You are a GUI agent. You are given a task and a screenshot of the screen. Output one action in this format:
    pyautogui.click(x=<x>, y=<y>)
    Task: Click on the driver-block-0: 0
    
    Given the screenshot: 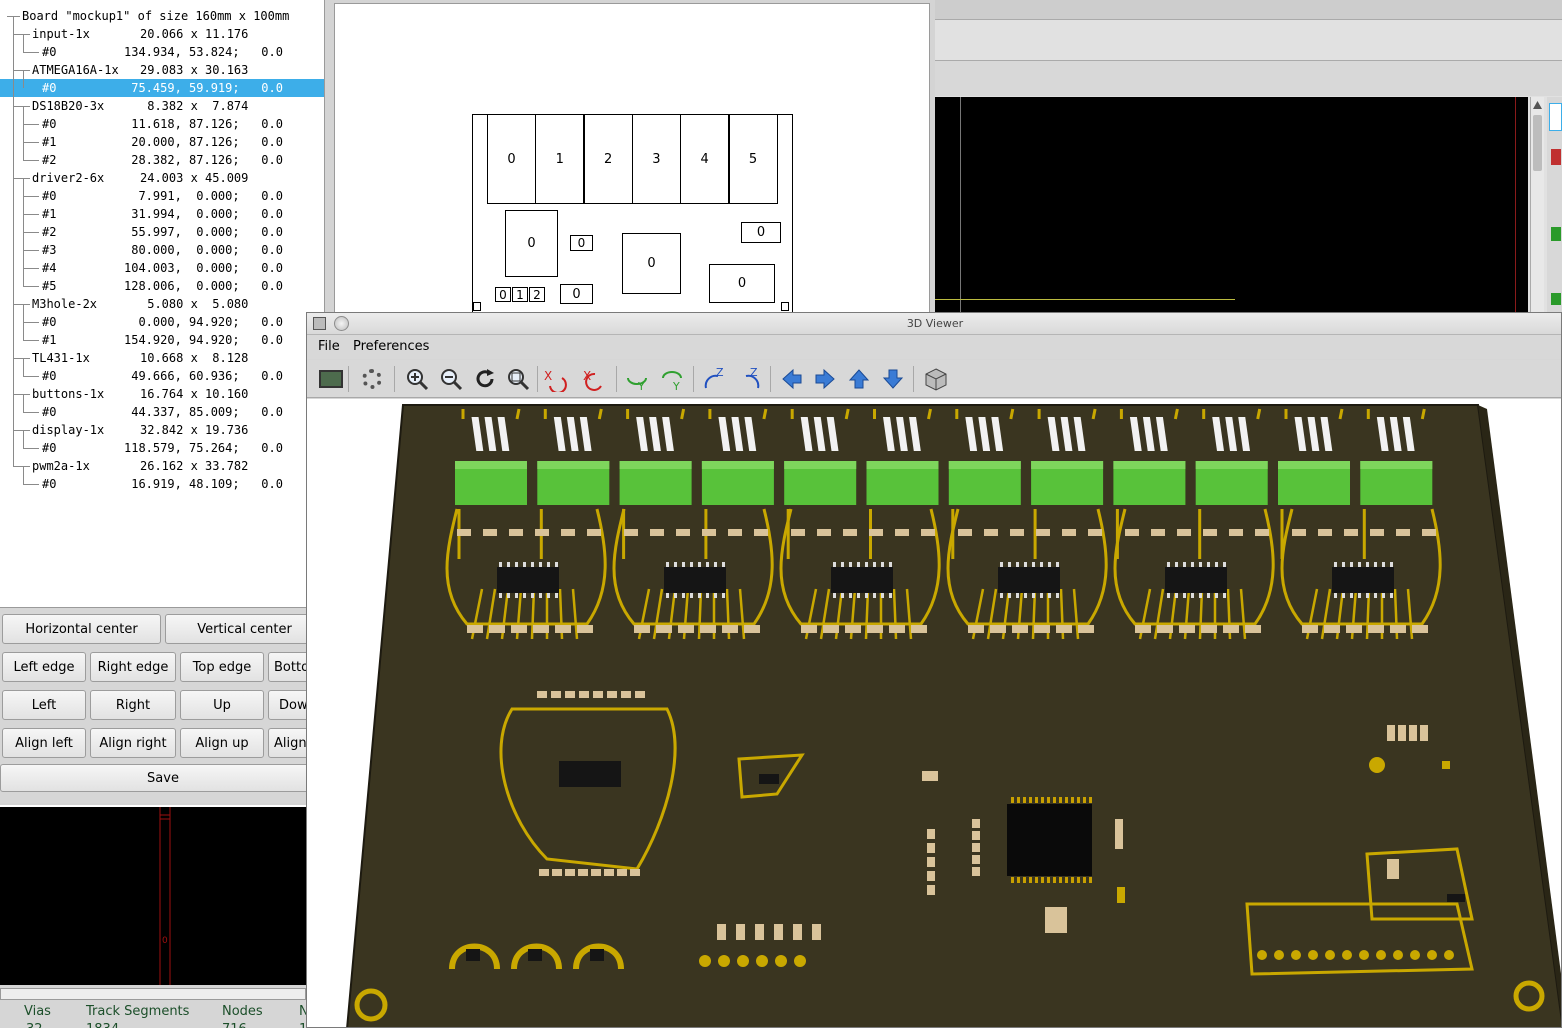 What is the action you would take?
    pyautogui.click(x=511, y=159)
    